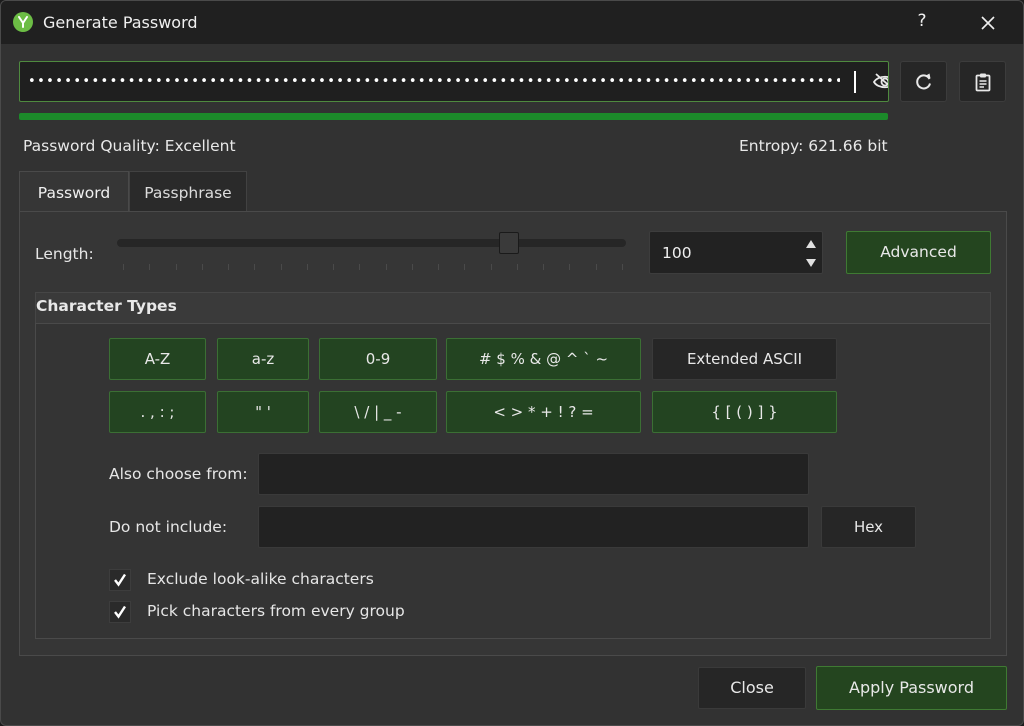 This screenshot has width=1024, height=726. I want to click on exclude-lookalike-label: Exclude look-alike characters, so click(260, 579).